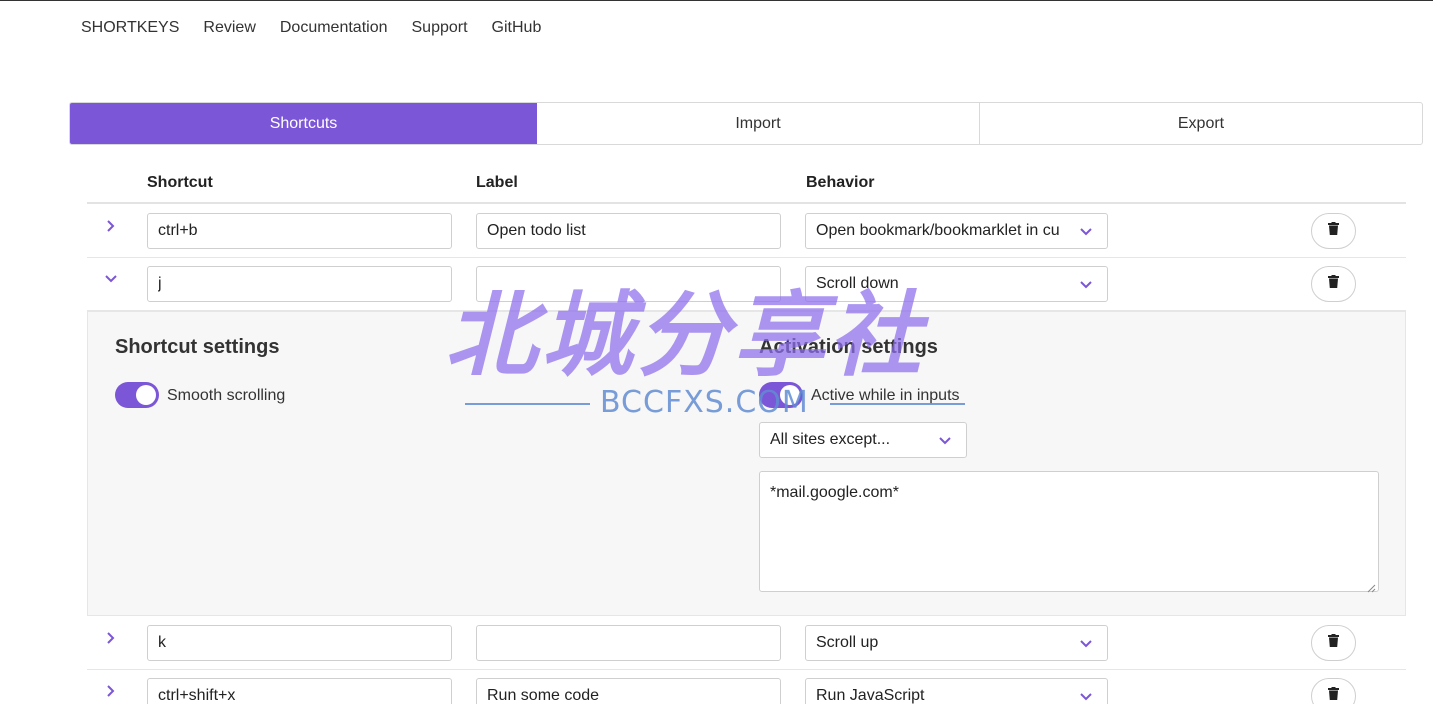  I want to click on behavior-select: Run JavaScript, so click(956, 691).